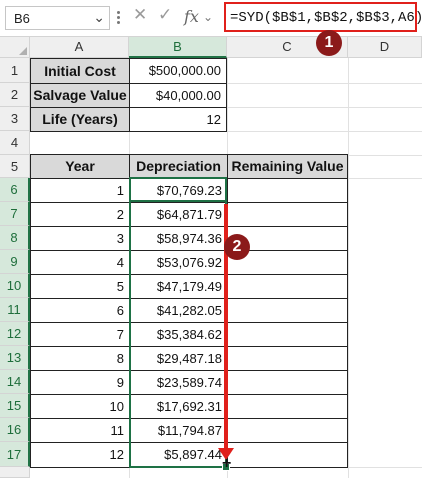 The width and height of the screenshot is (422, 478). I want to click on formula-input: =SYD($B$1,$B$2,$B$3,A6), so click(323, 17).